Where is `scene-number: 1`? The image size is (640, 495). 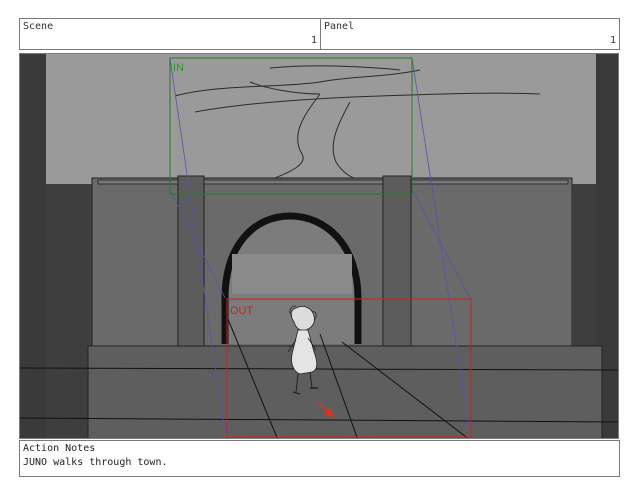 scene-number: 1 is located at coordinates (313, 40).